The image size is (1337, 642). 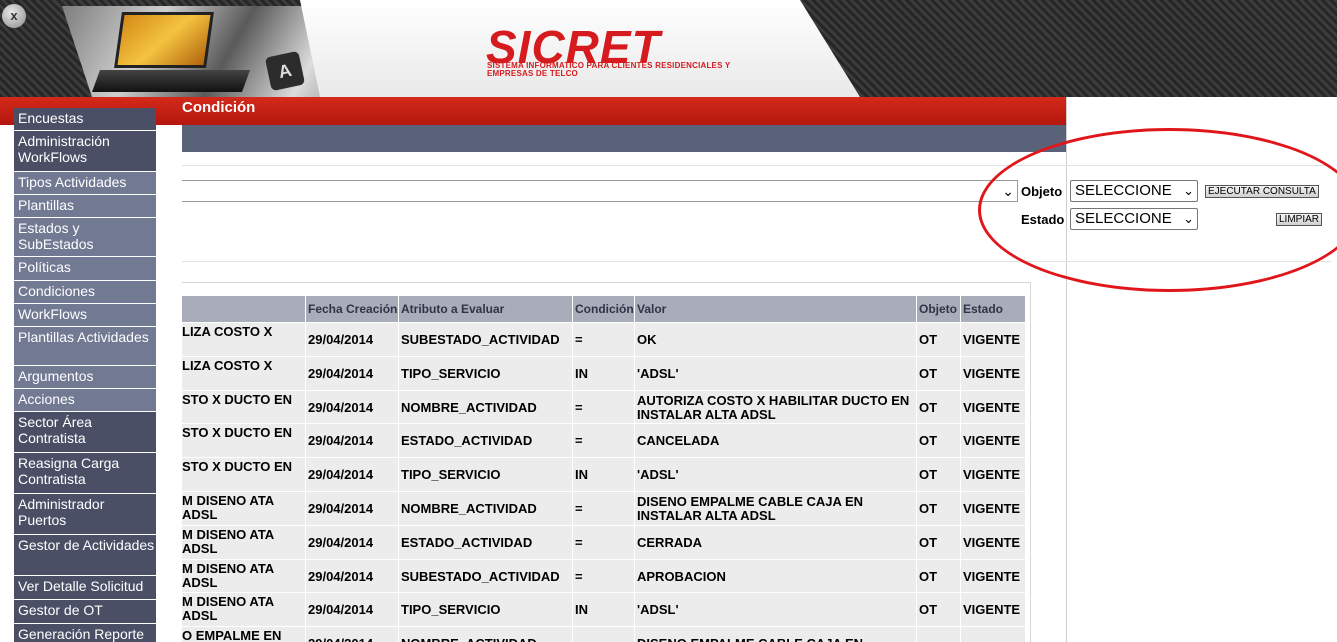 What do you see at coordinates (85, 346) in the screenshot?
I see `sidebar-item-plantillas-actividades: Plantillas Actividades` at bounding box center [85, 346].